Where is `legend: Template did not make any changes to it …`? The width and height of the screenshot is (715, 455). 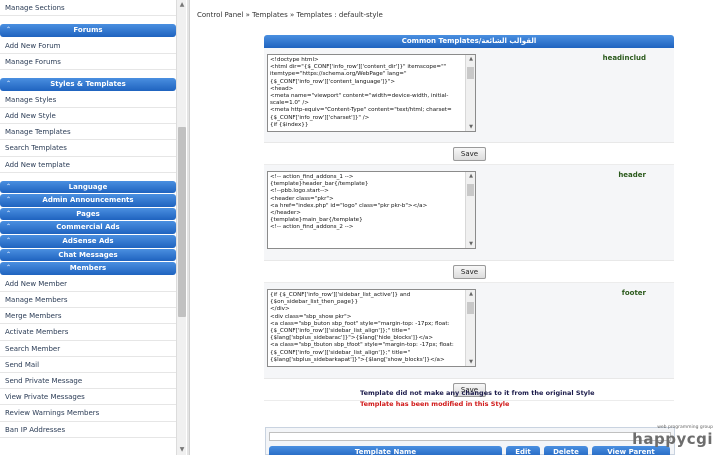
legend: Template did not make any changes to it … is located at coordinates (477, 399).